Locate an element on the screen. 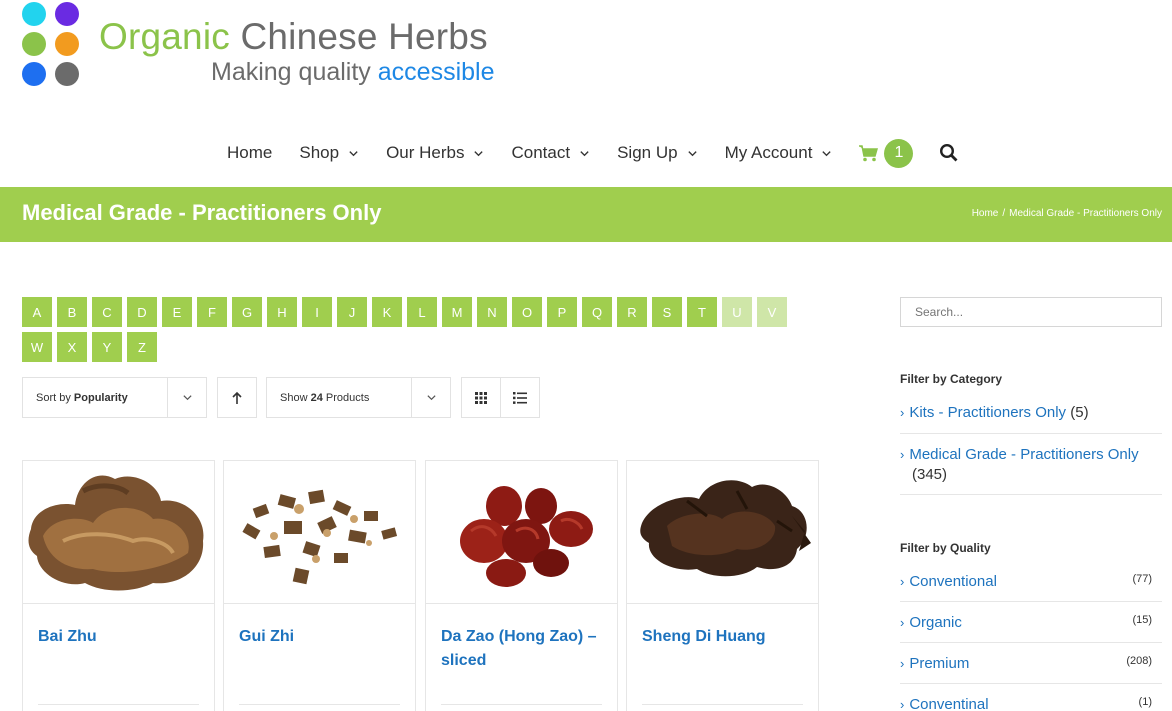 The image size is (1172, 711). letter-filter-g: G is located at coordinates (247, 312).